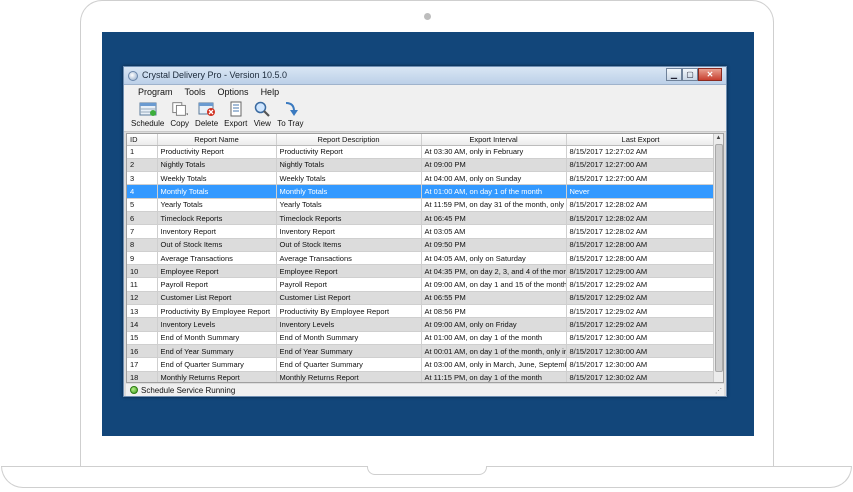 This screenshot has height=492, width=853. Describe the element at coordinates (710, 74) in the screenshot. I see `close-button: ✕` at that location.